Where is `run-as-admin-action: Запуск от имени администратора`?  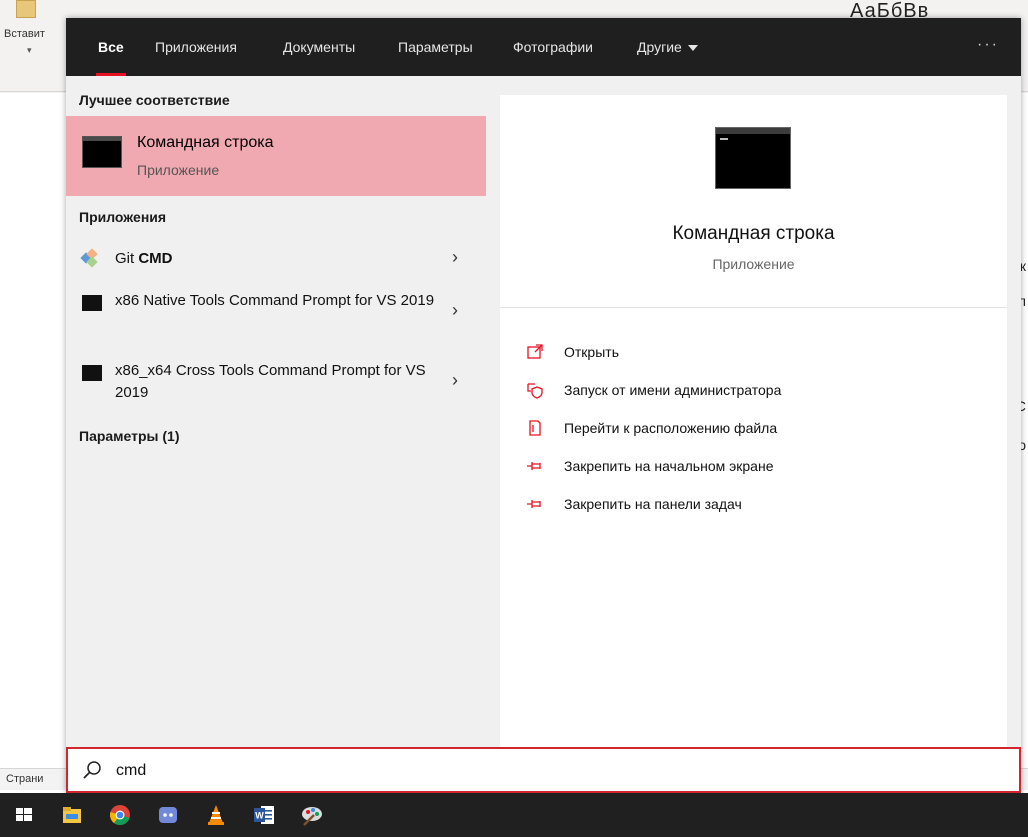 run-as-admin-action: Запуск от имени администратора is located at coordinates (756, 392).